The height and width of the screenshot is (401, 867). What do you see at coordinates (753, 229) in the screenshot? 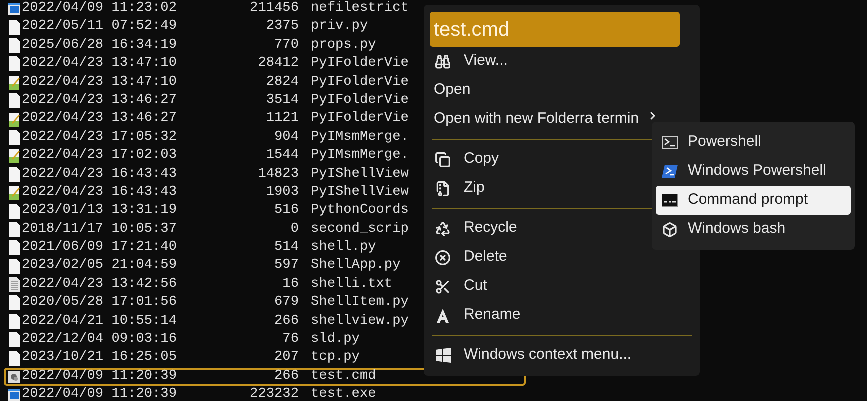
I see `submenu-item: Windows bash` at bounding box center [753, 229].